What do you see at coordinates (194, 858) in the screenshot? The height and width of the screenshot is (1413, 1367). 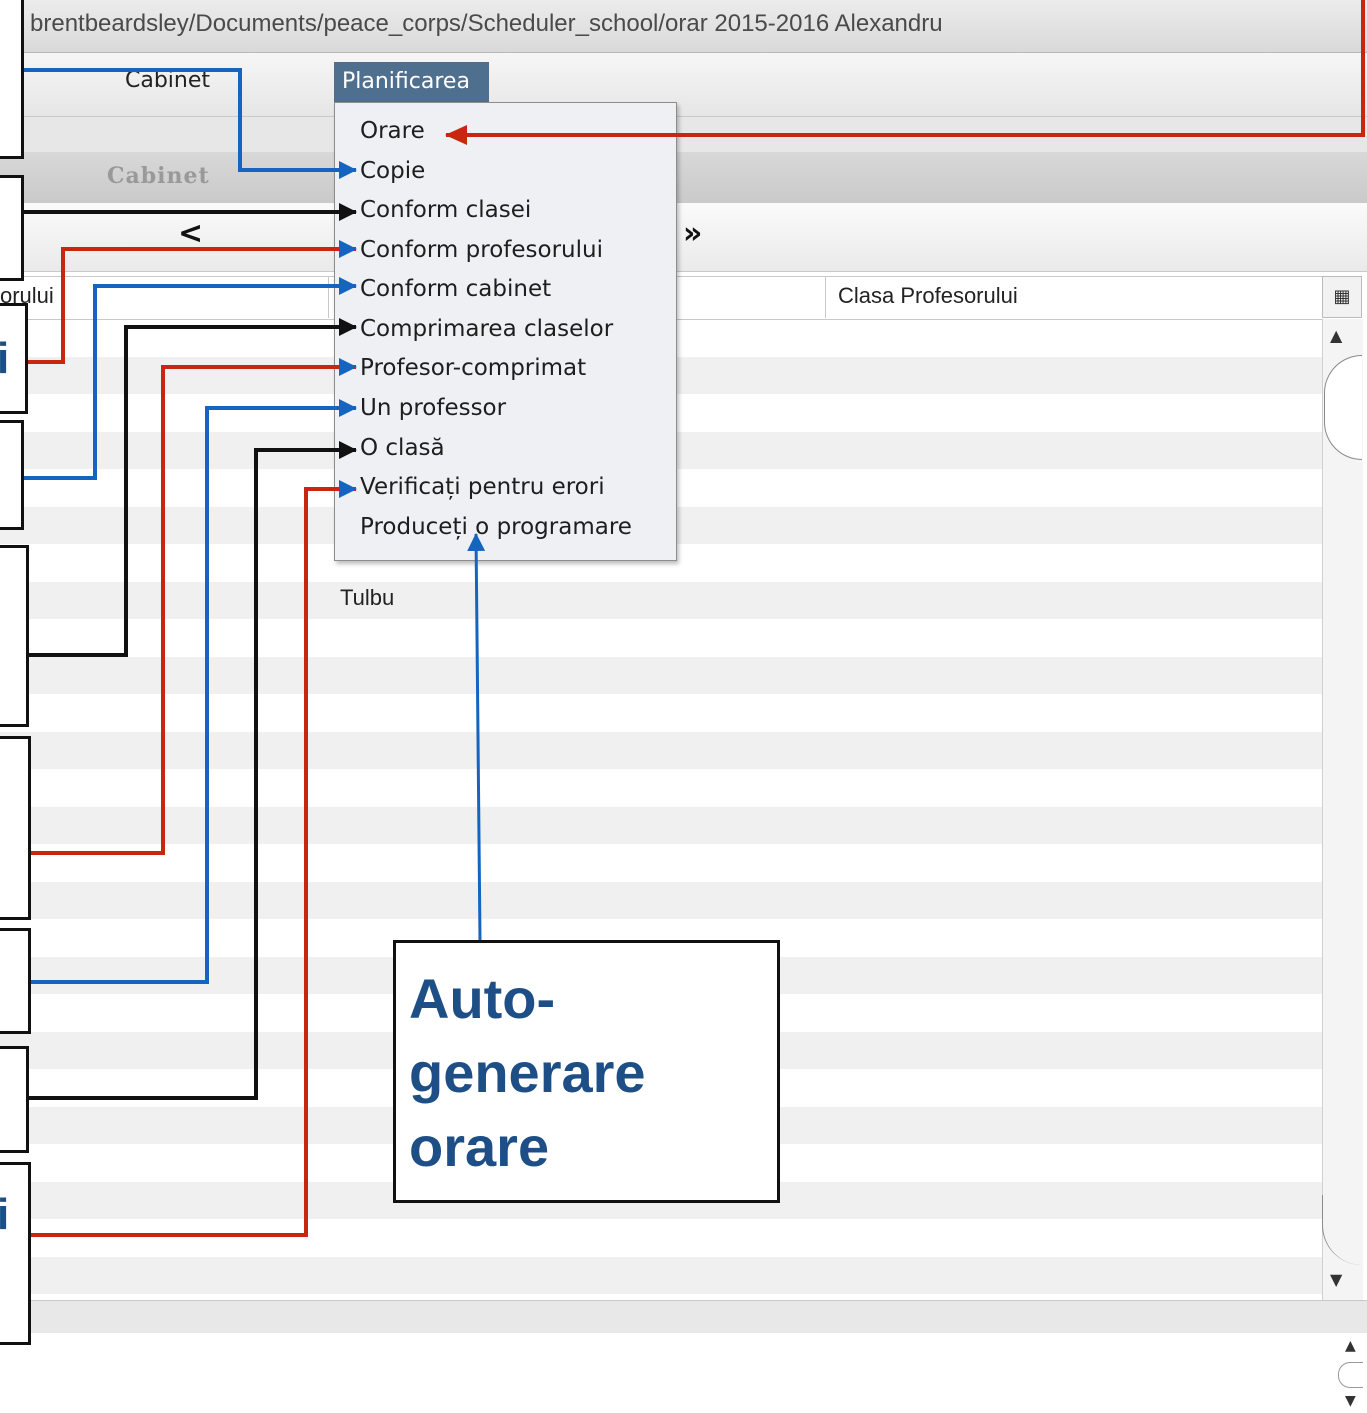 I see `arrow-verificati` at bounding box center [194, 858].